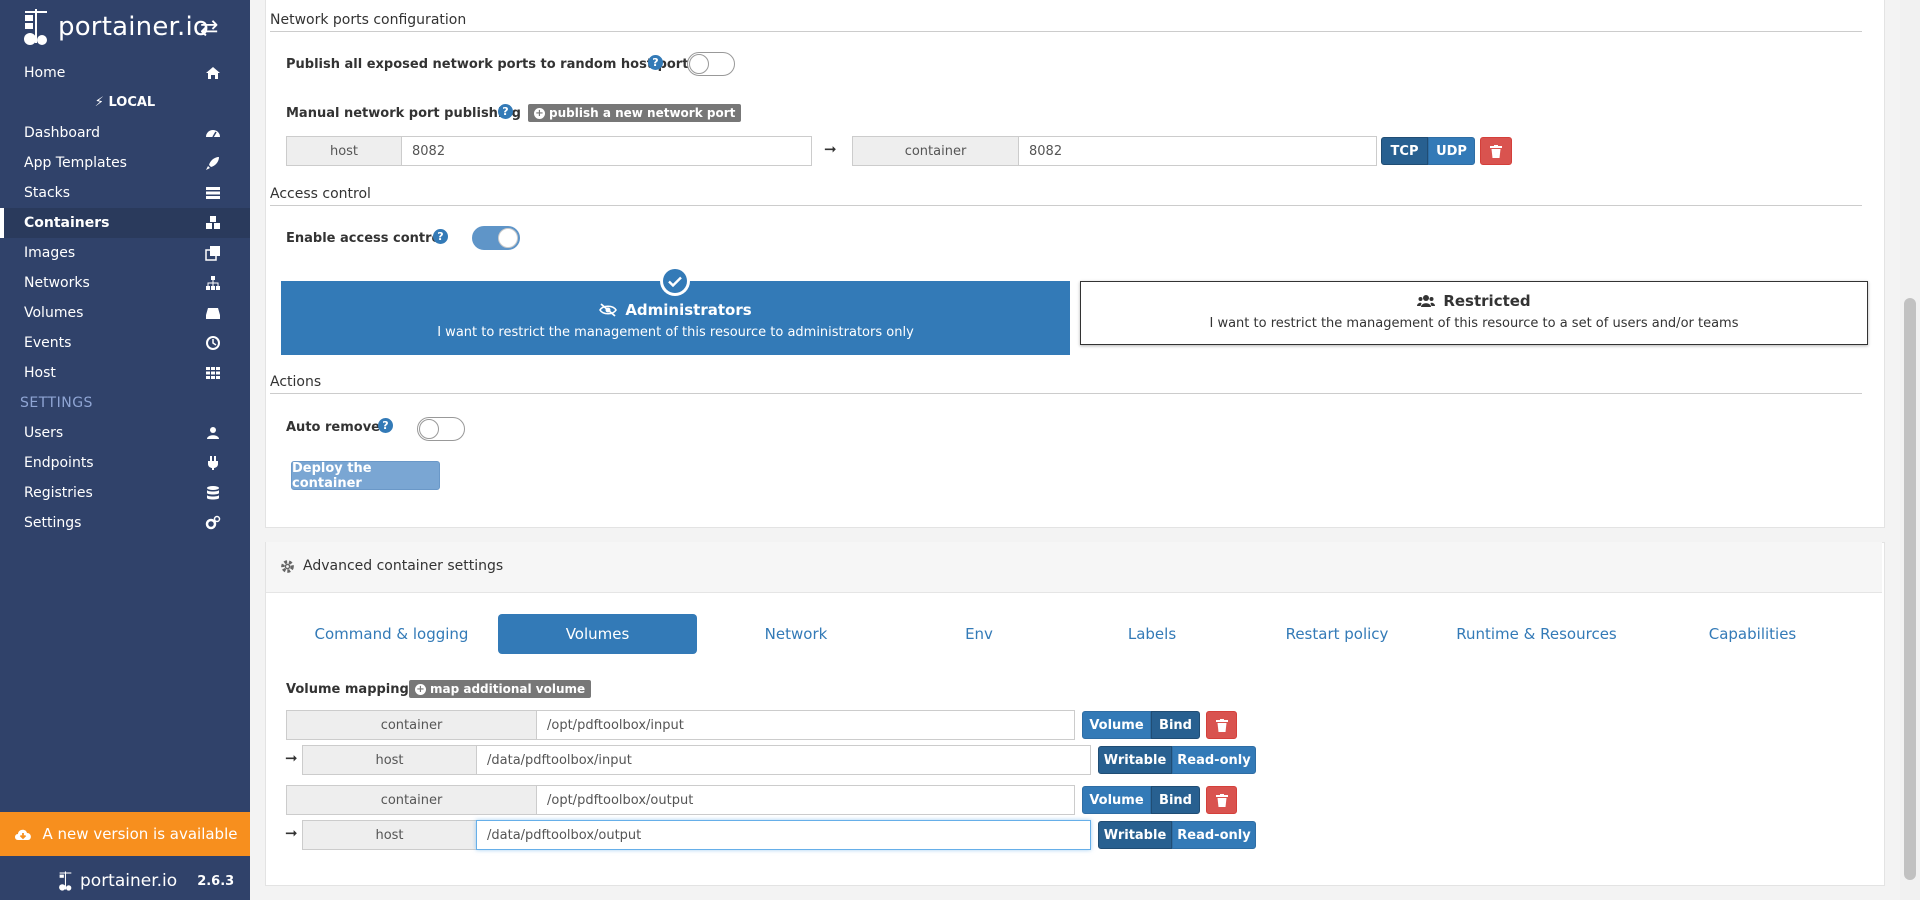  I want to click on selected-check-badge, so click(675, 281).